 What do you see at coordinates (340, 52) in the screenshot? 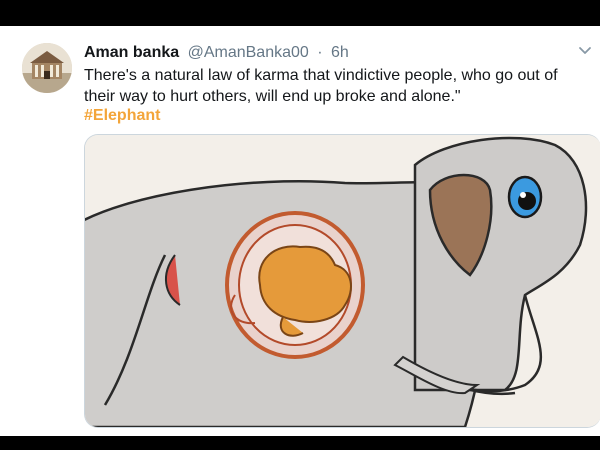
I see `timestamp: 6h` at bounding box center [340, 52].